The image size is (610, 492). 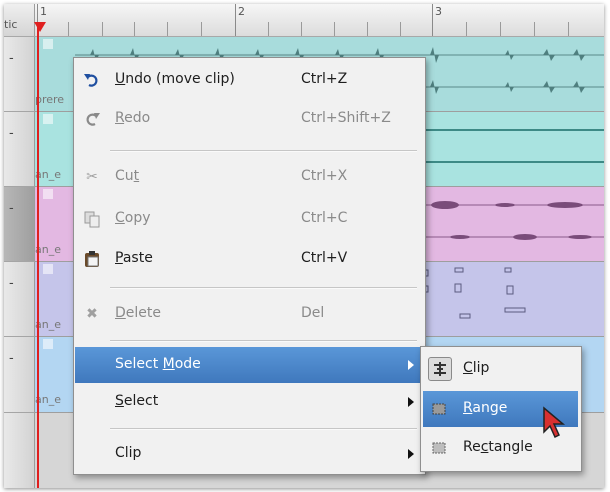 I want to click on shortcut-label: Ctrl+C, so click(x=324, y=218).